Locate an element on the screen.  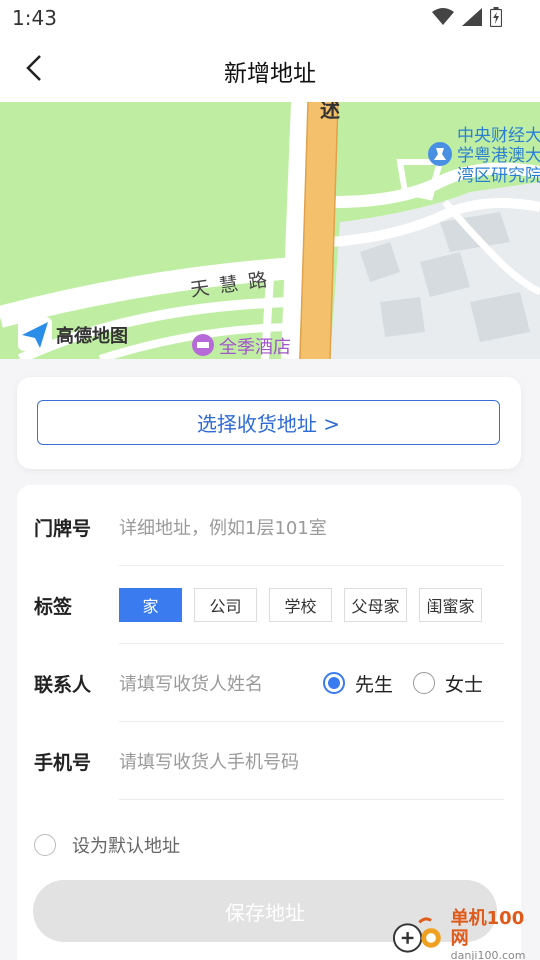
contact-name-input: 请填写收货人姓名 is located at coordinates (191, 683).